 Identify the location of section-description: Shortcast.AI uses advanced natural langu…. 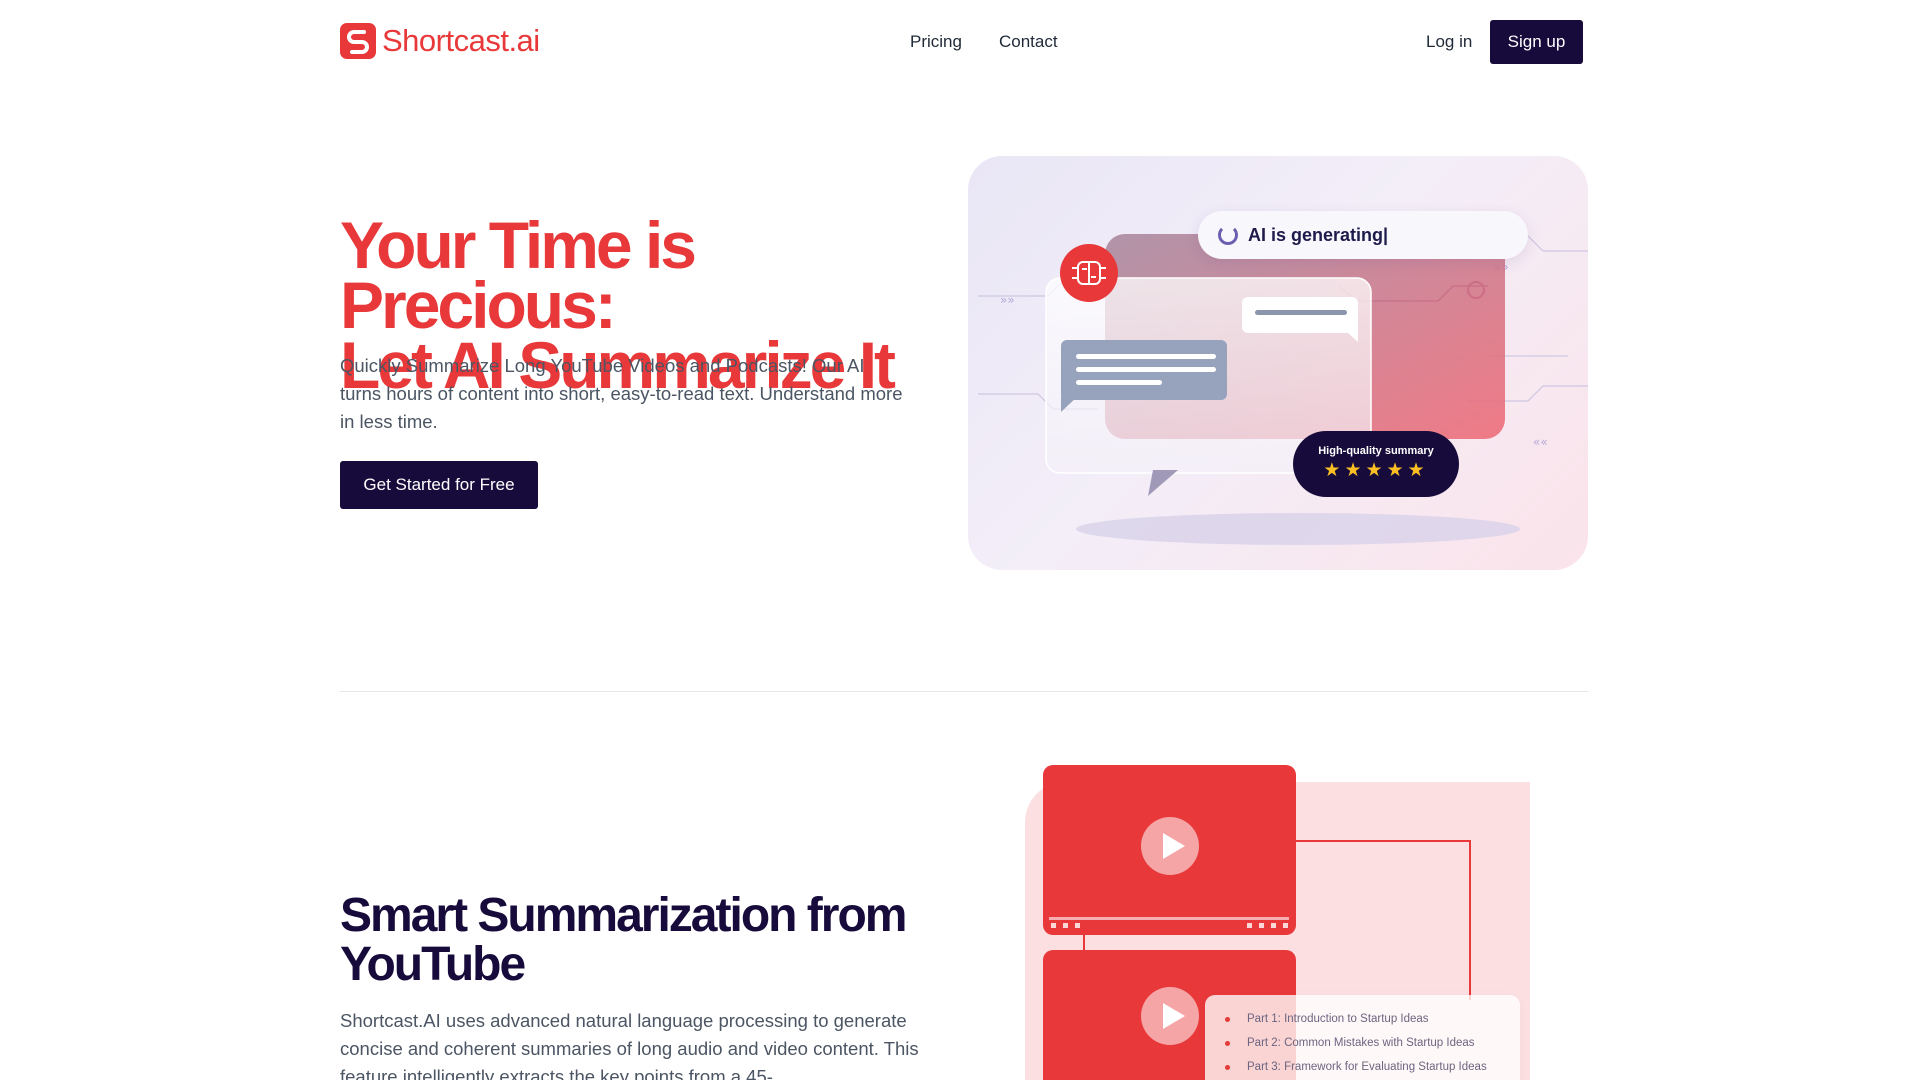
(629, 1045).